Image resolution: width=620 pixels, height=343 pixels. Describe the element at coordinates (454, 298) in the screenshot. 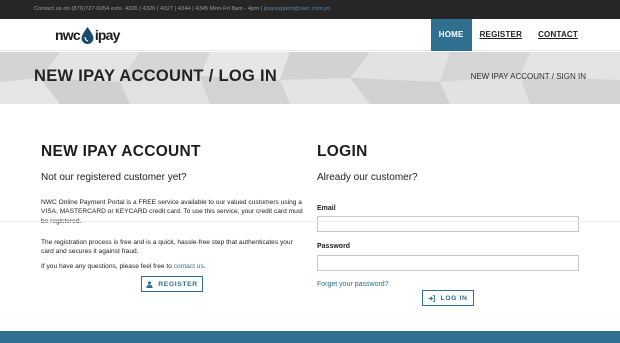

I see `login-button-label: LOG IN` at that location.